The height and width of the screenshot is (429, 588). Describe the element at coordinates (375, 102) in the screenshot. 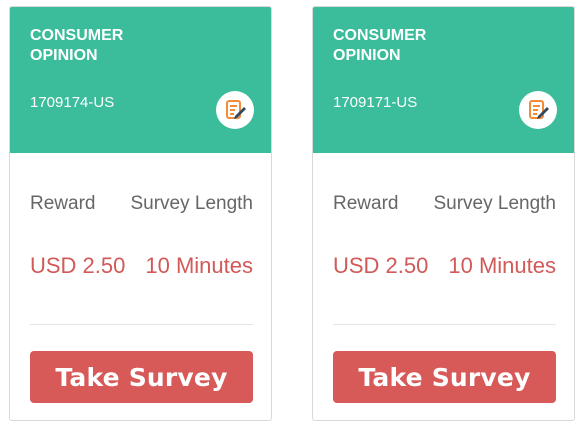

I see `survey-id: 1709171-US` at that location.